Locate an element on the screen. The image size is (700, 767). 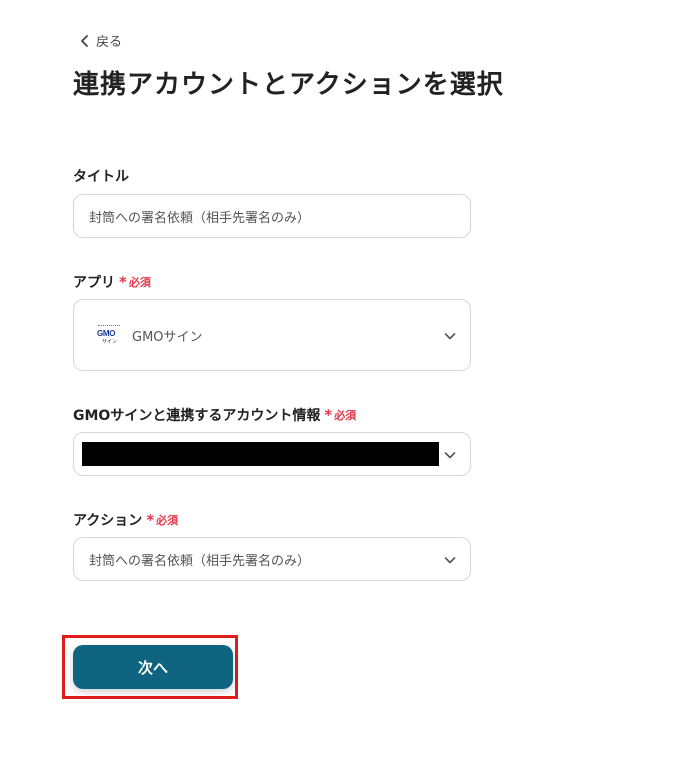
action-field-label: アクション * 必須 is located at coordinates (125, 520).